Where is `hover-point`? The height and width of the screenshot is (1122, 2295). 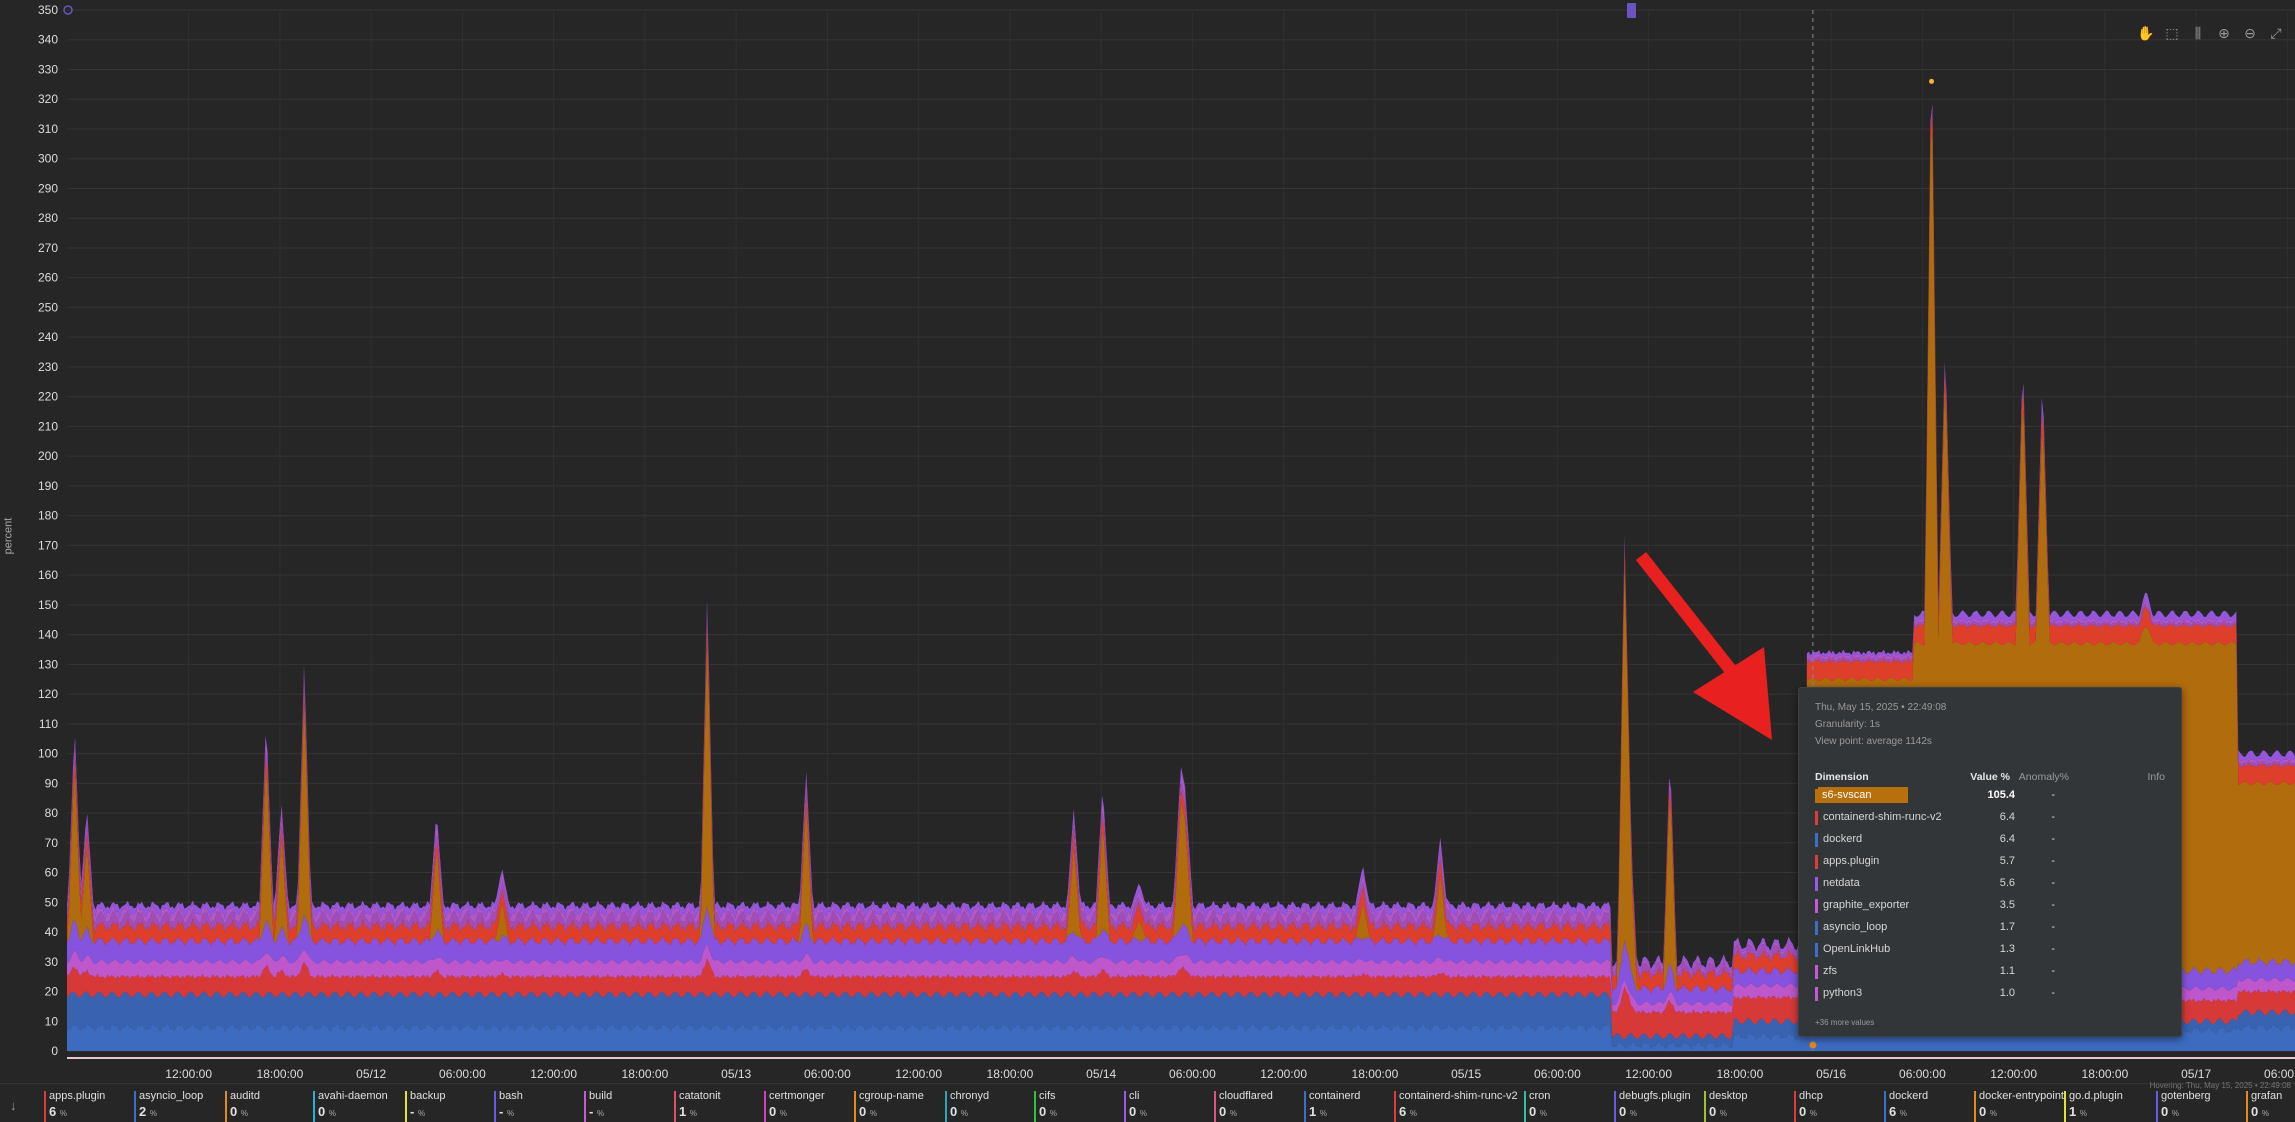
hover-point is located at coordinates (1813, 1045).